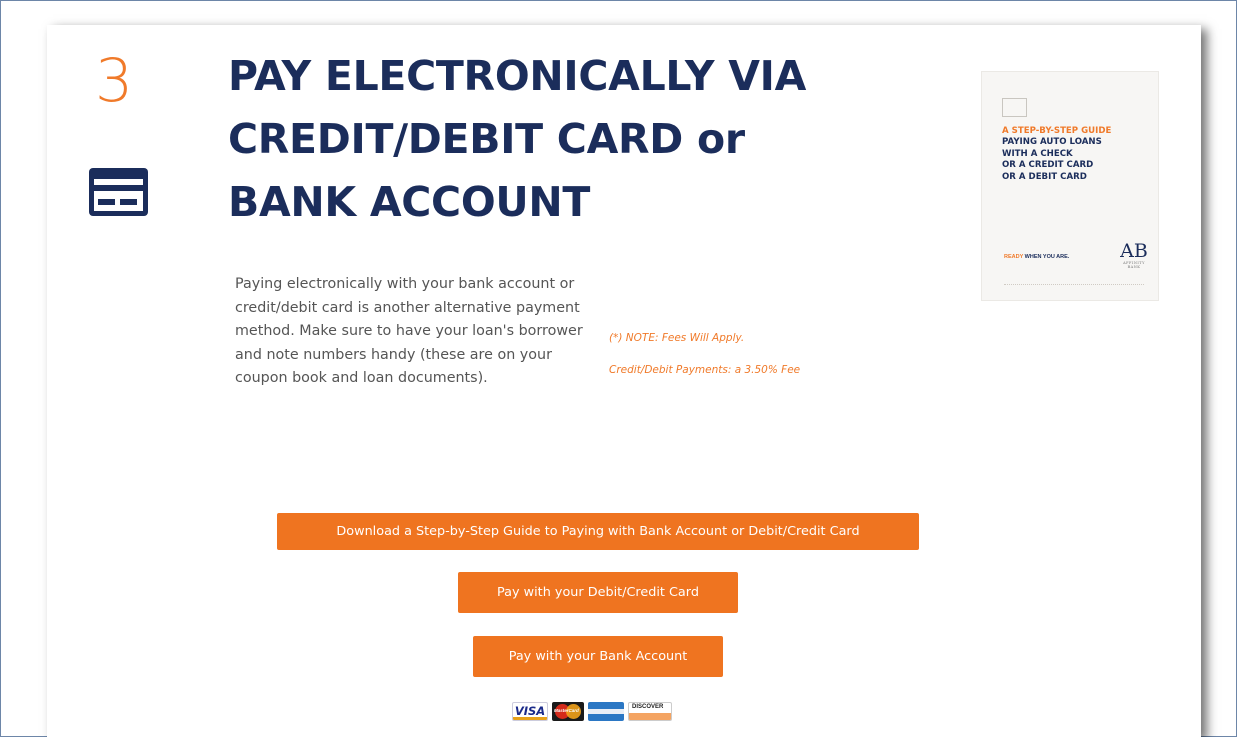  I want to click on discover-text: DISCOVER, so click(648, 707).